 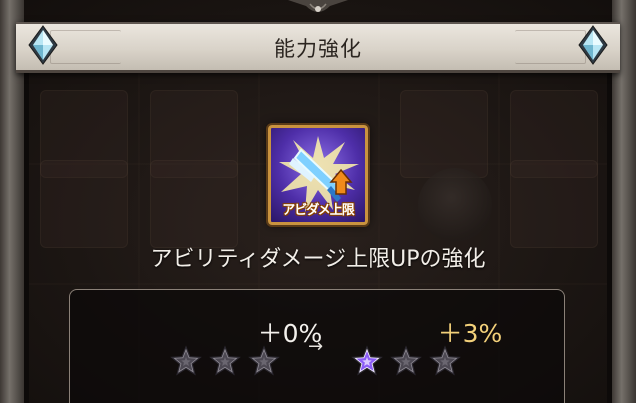 I want to click on frame-inner-right, so click(x=609, y=231).